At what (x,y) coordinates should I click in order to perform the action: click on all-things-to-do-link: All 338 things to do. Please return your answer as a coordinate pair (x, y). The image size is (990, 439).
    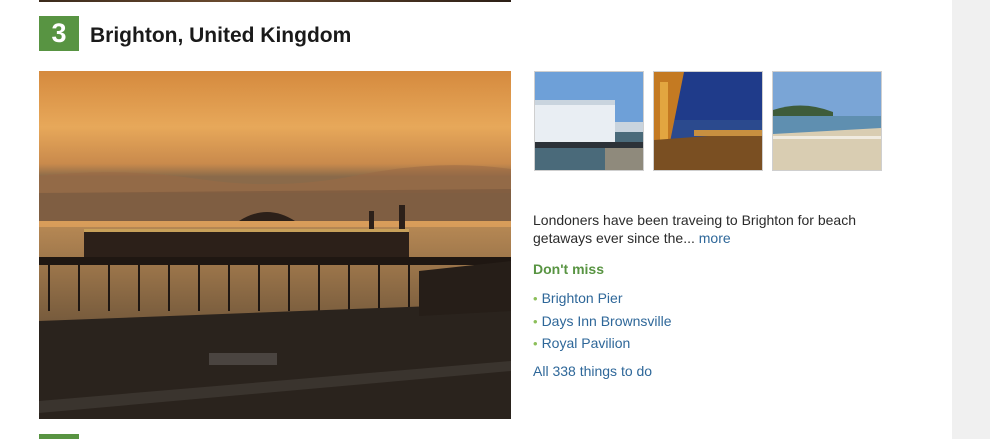
    Looking at the image, I should click on (592, 371).